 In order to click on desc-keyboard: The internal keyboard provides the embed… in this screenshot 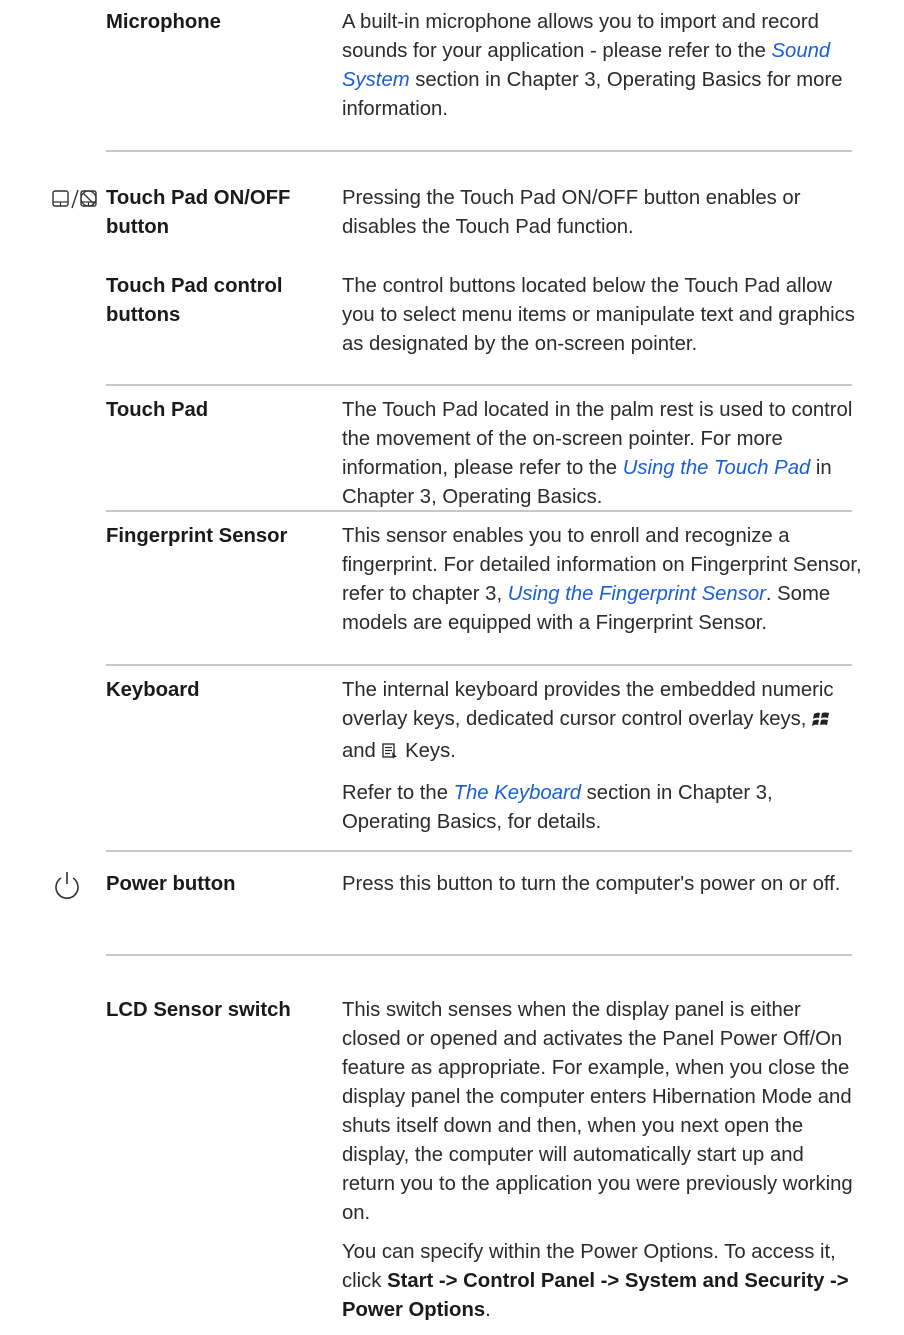, I will do `click(588, 756)`.